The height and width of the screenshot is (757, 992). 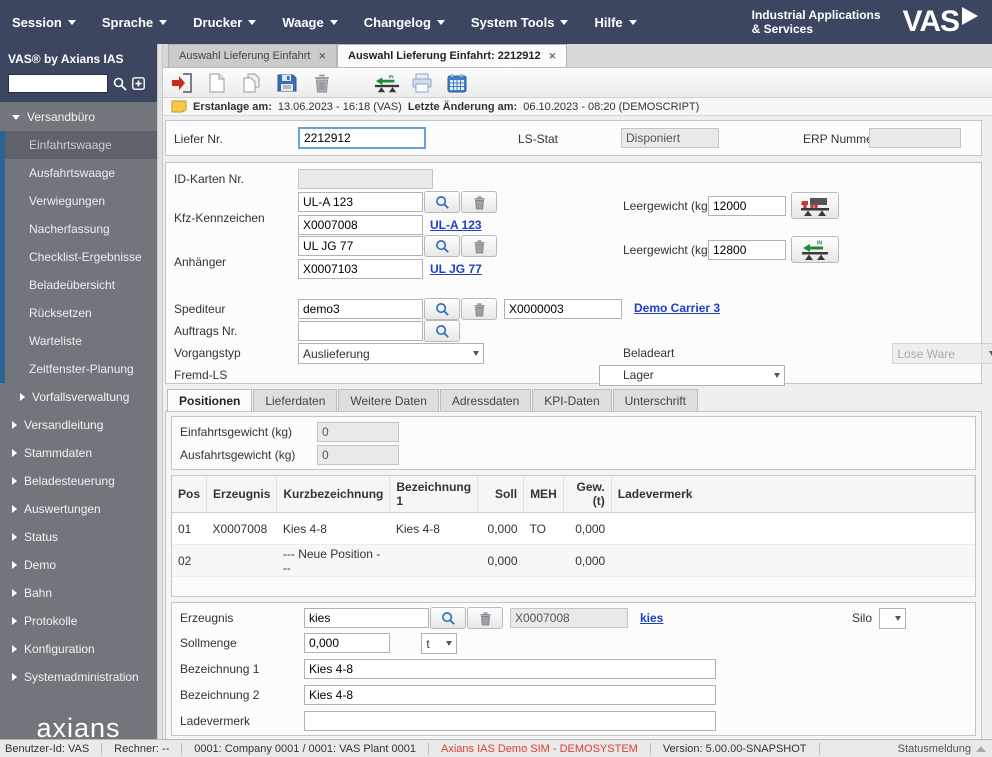 What do you see at coordinates (339, 106) in the screenshot?
I see `created-value: 13.06.2023 - 16:18 (VAS)` at bounding box center [339, 106].